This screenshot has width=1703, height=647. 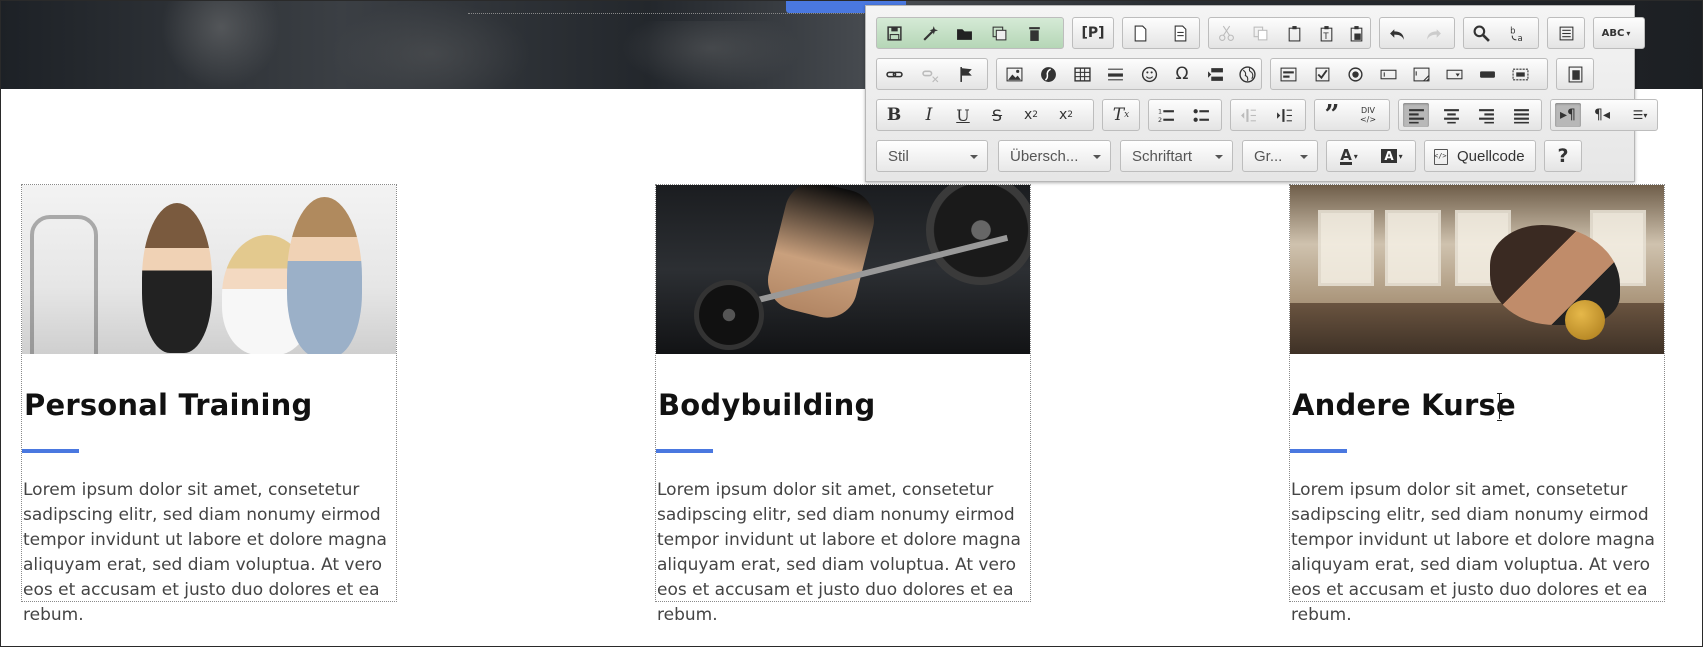 I want to click on svg-text: 2, so click(x=1160, y=119).